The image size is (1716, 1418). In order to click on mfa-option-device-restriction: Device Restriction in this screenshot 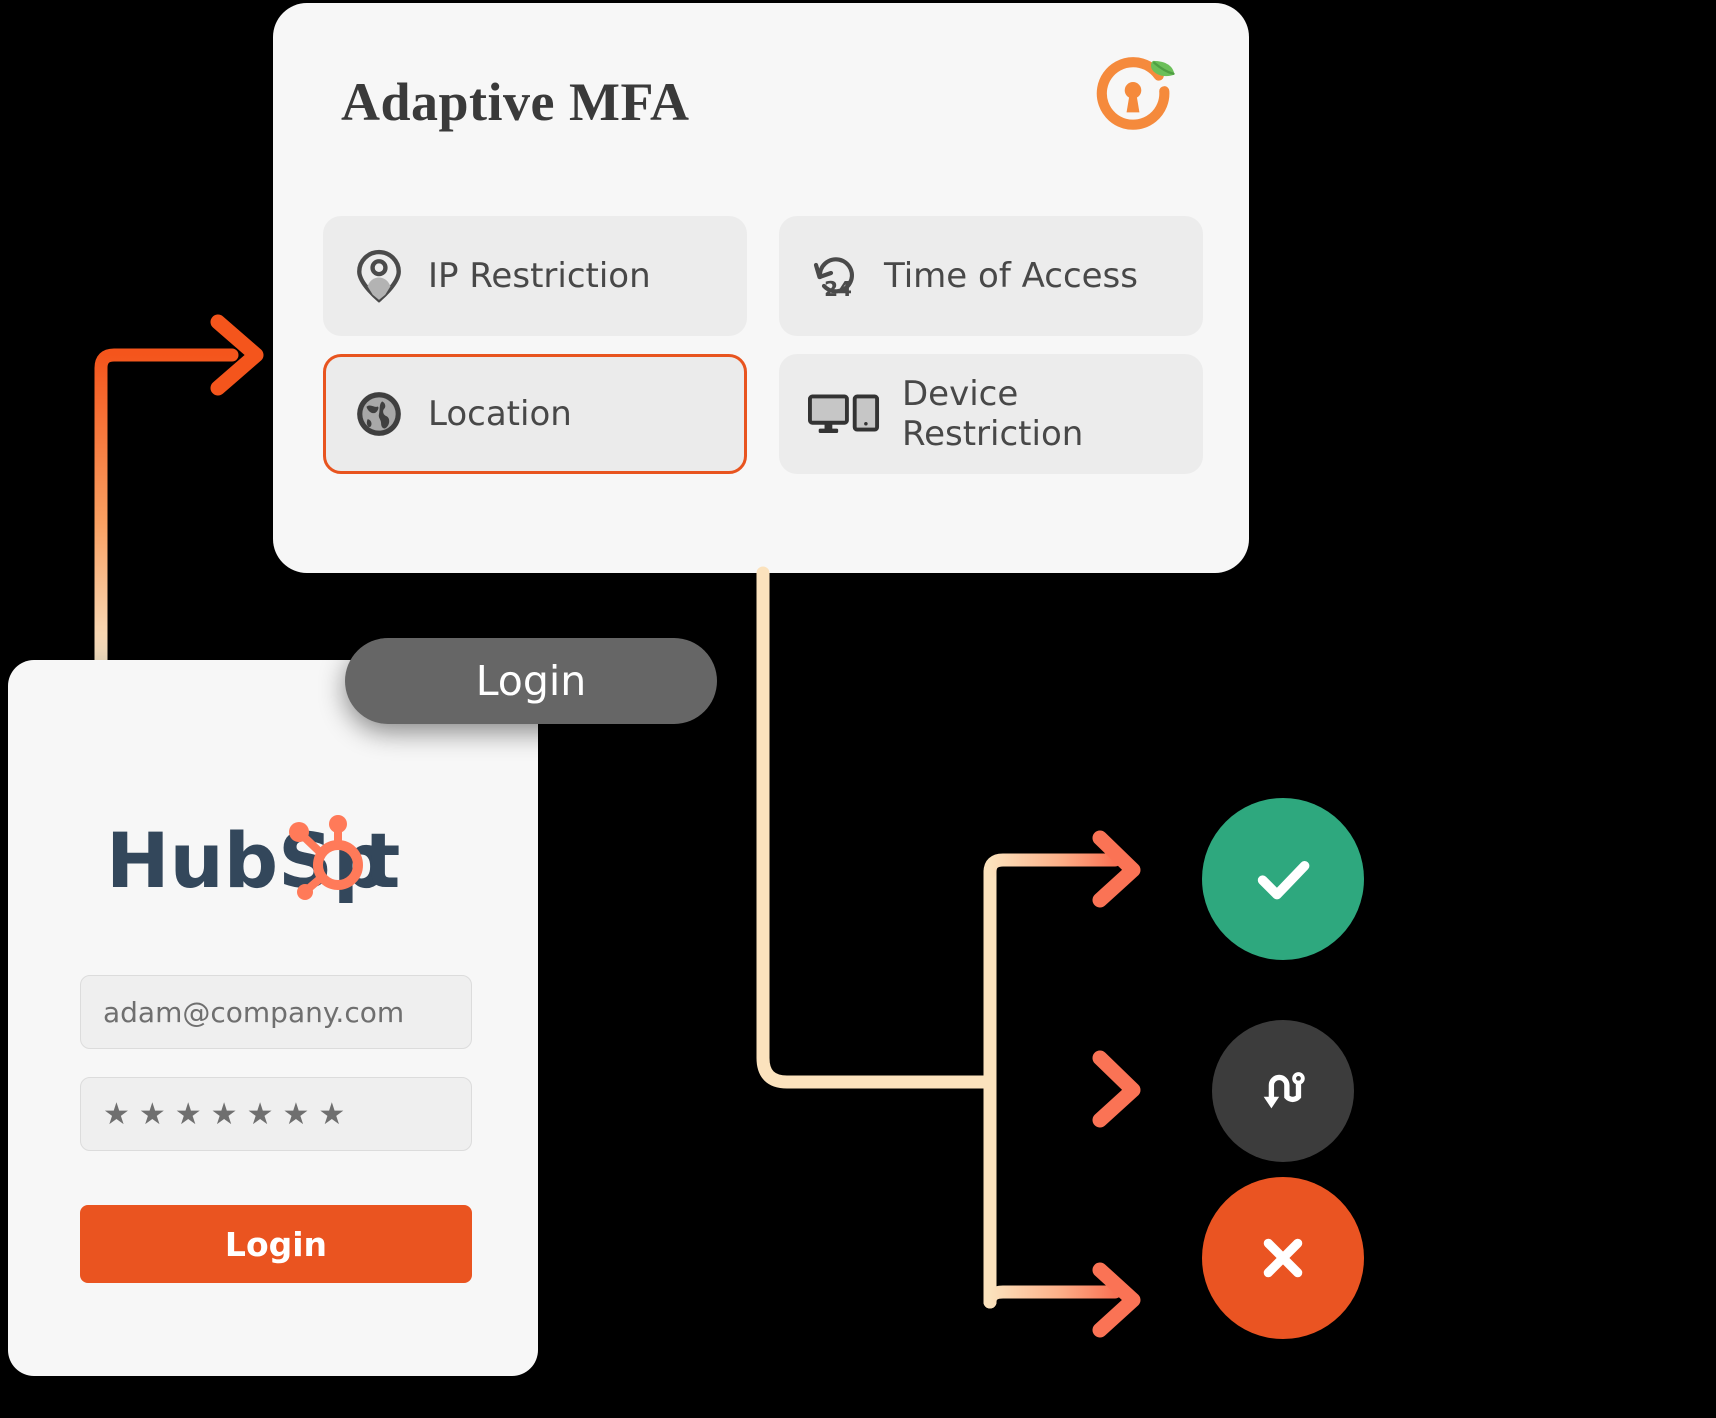, I will do `click(991, 414)`.